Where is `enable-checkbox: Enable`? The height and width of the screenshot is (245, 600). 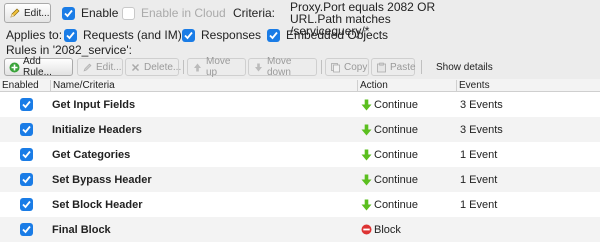
enable-checkbox: Enable is located at coordinates (90, 13).